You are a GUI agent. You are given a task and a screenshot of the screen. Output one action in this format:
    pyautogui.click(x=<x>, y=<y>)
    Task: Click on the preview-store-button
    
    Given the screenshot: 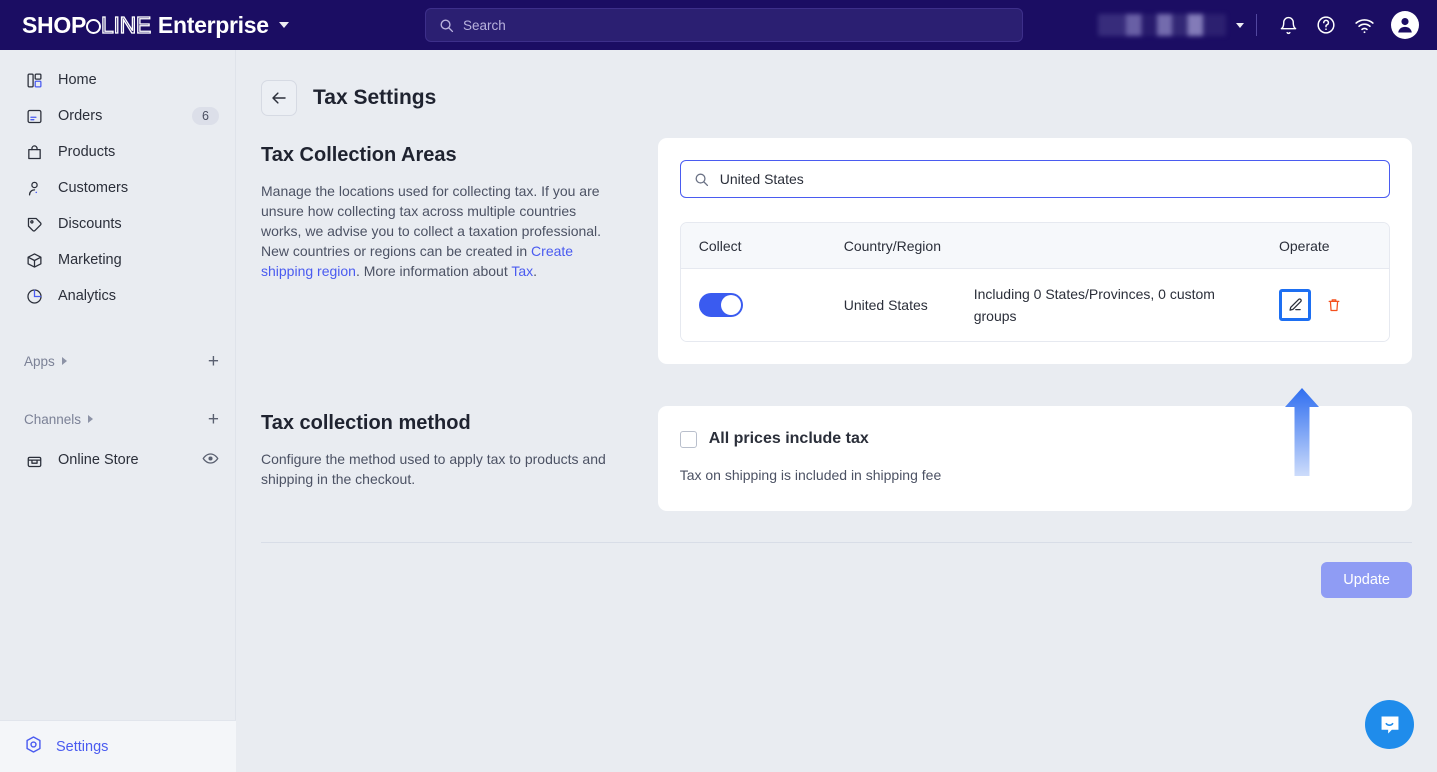 What is the action you would take?
    pyautogui.click(x=210, y=460)
    